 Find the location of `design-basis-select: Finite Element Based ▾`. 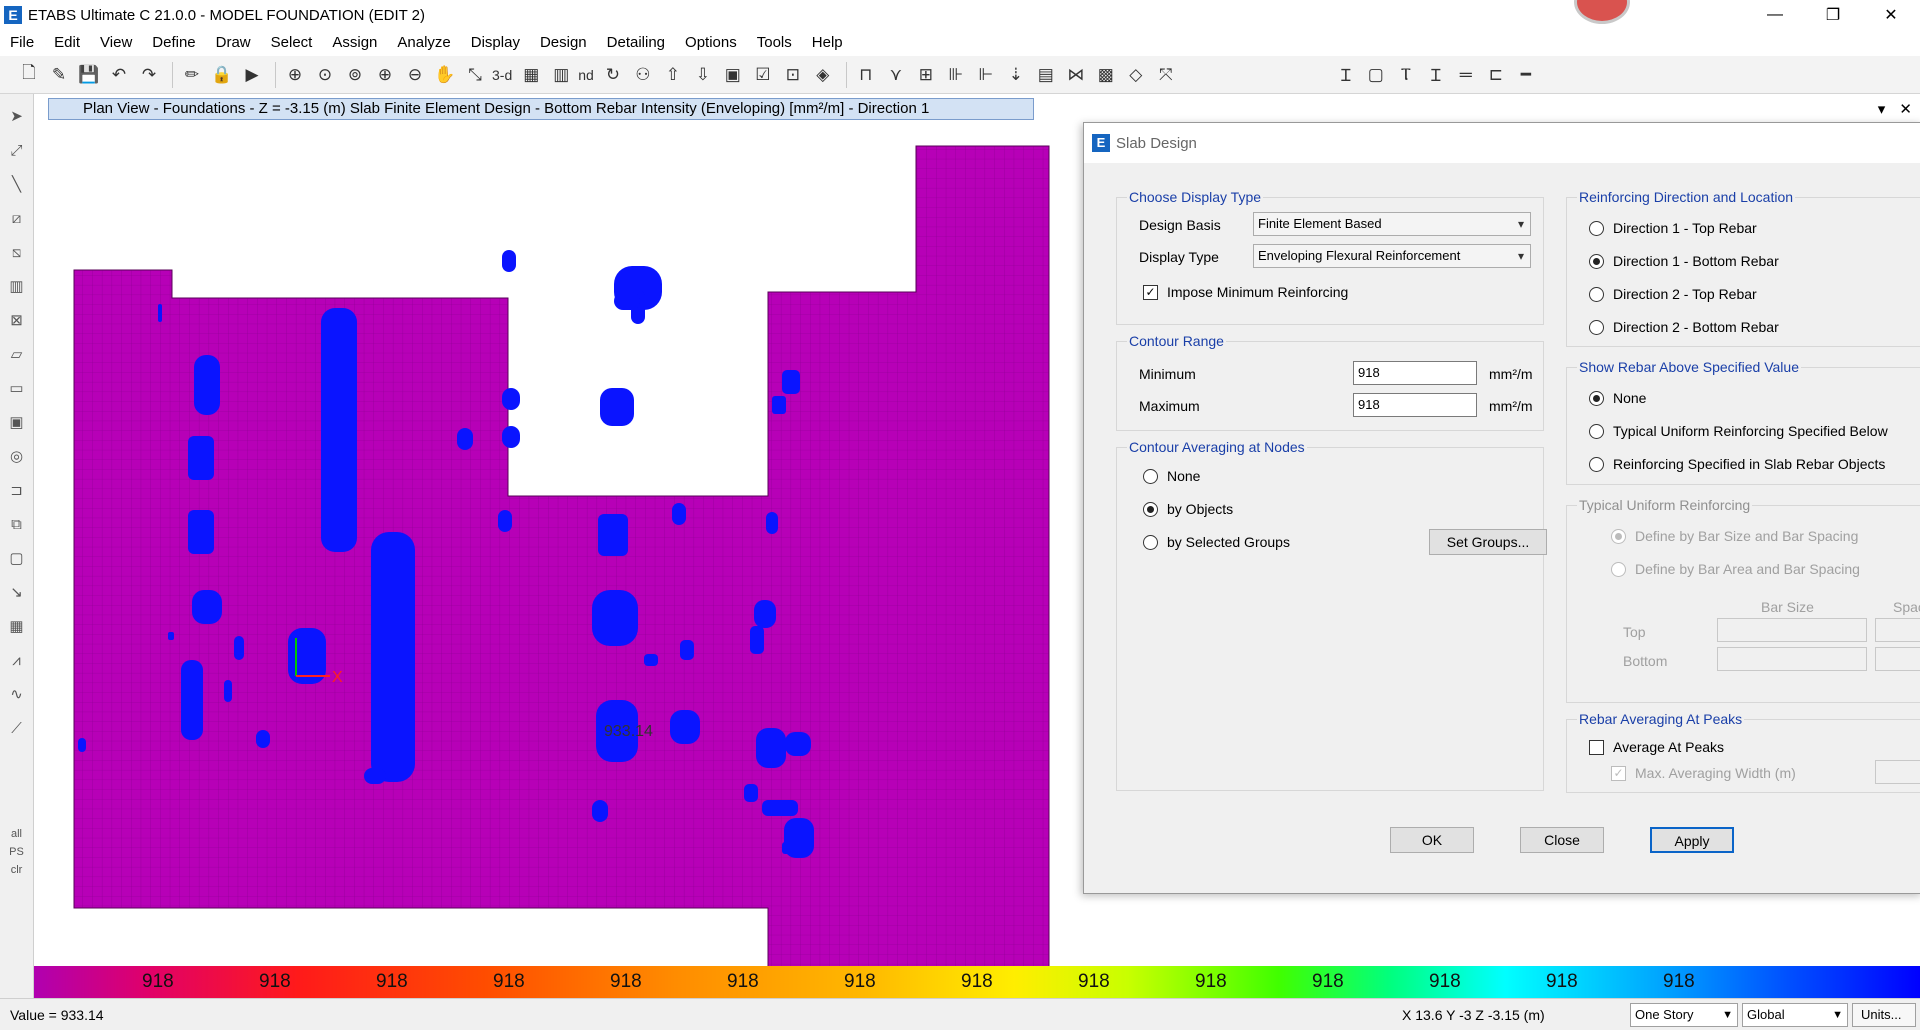

design-basis-select: Finite Element Based ▾ is located at coordinates (1392, 224).